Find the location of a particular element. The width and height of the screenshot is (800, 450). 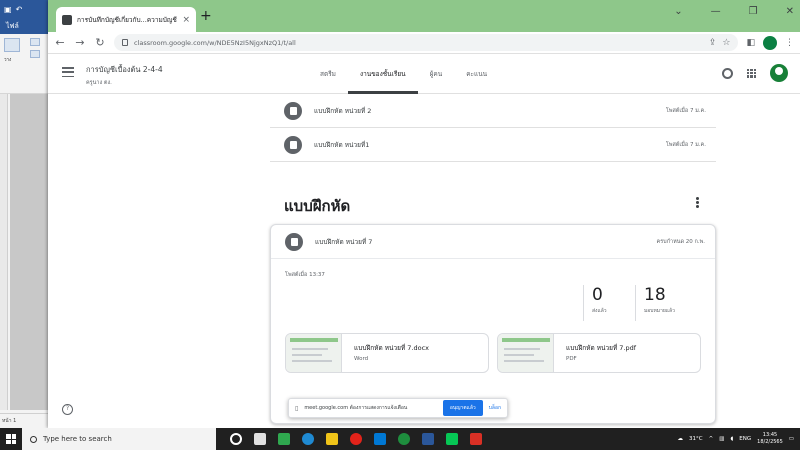

tab-classwork: งานของชั้นเรียน is located at coordinates (382, 74).